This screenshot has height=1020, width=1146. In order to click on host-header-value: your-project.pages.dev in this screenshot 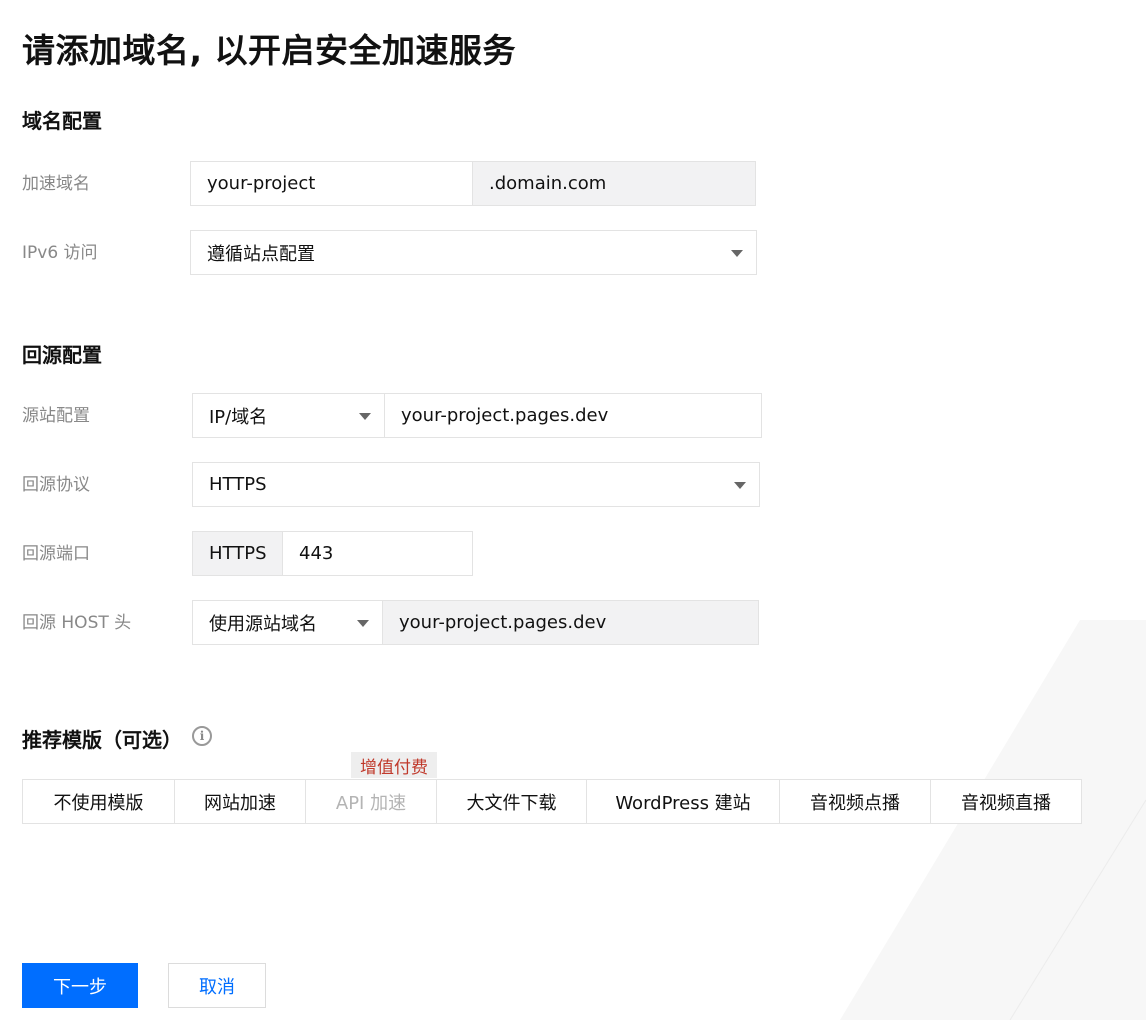, I will do `click(570, 622)`.